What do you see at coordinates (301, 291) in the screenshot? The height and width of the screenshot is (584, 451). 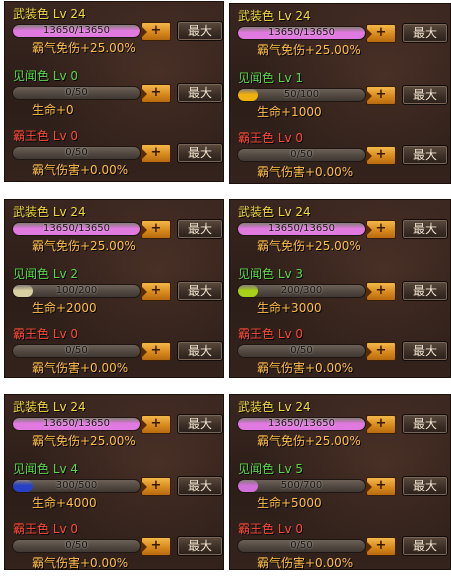 I see `progress-bar: 200/300` at bounding box center [301, 291].